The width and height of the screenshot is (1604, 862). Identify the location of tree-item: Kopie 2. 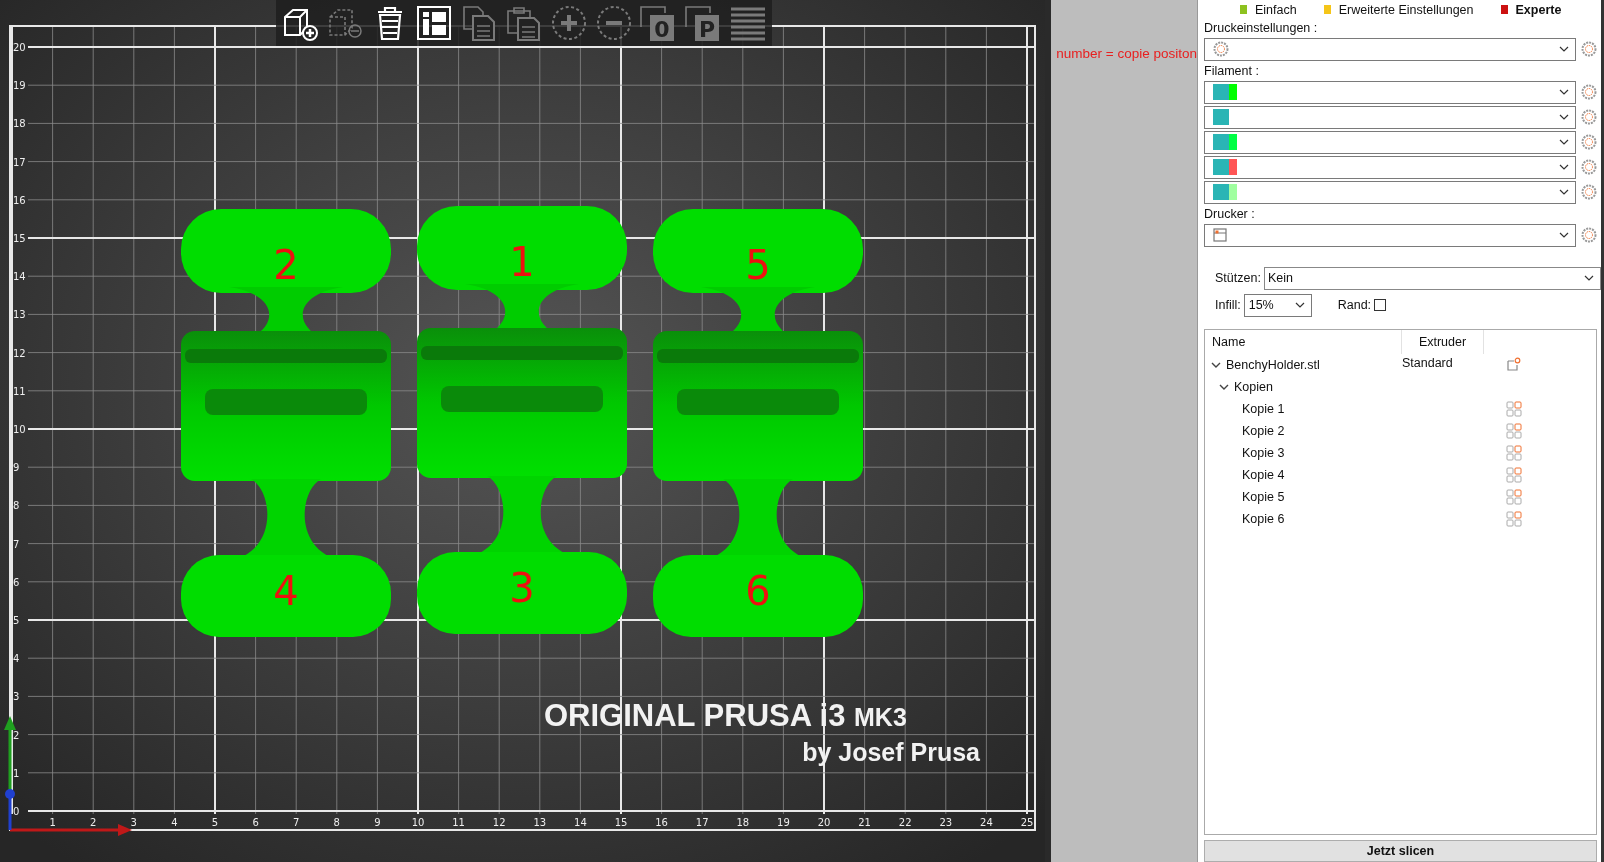
(1263, 430).